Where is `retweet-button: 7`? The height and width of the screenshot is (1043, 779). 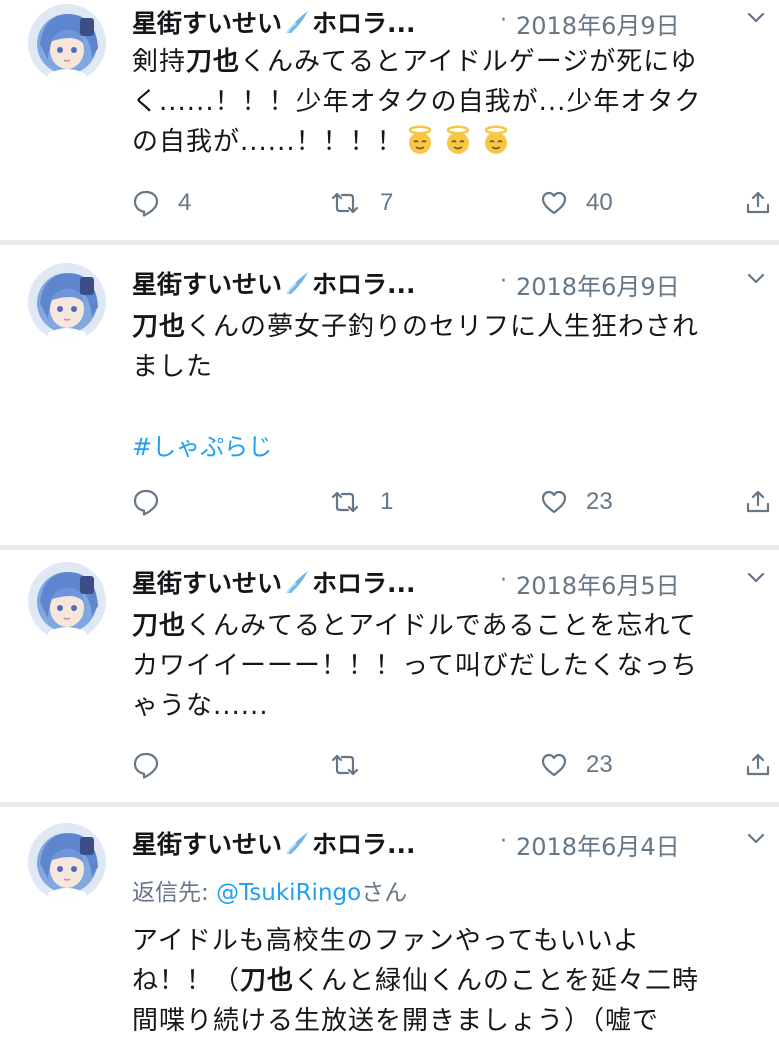
retweet-button: 7 is located at coordinates (360, 203).